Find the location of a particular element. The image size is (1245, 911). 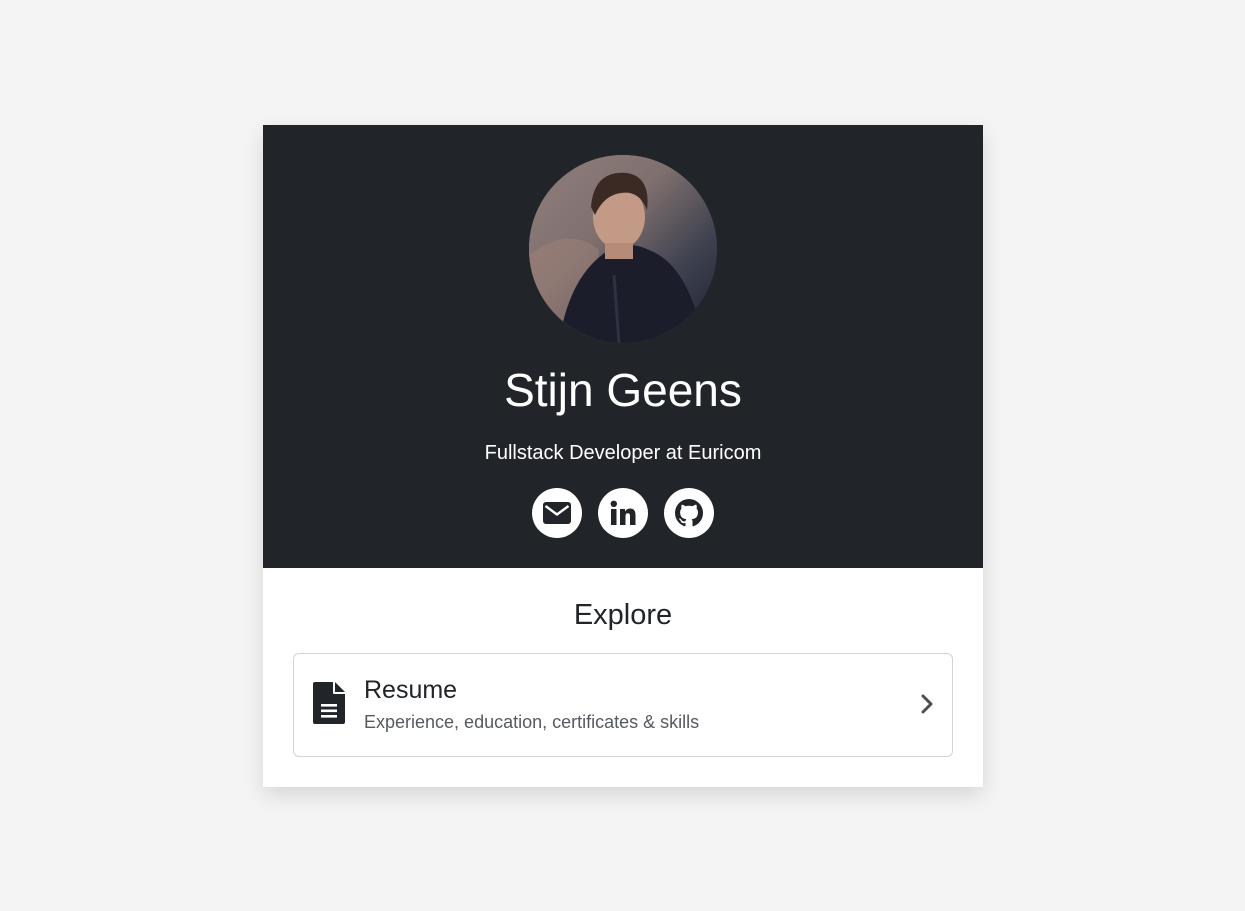

github-icon is located at coordinates (689, 513).